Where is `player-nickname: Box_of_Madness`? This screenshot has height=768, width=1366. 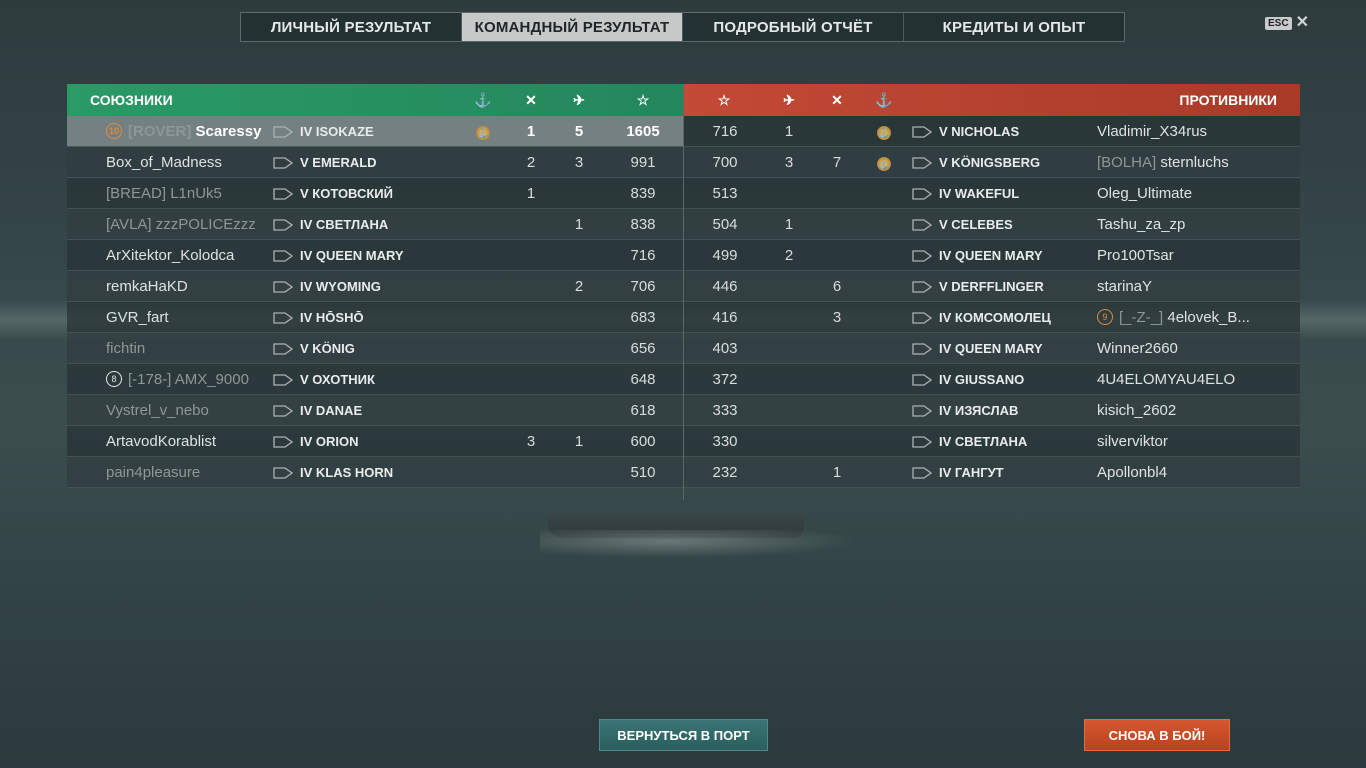
player-nickname: Box_of_Madness is located at coordinates (164, 162).